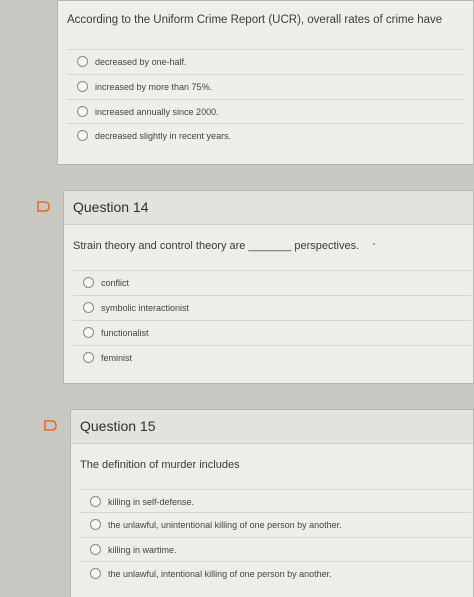 This screenshot has width=474, height=597. I want to click on option-label: feminist, so click(117, 357).